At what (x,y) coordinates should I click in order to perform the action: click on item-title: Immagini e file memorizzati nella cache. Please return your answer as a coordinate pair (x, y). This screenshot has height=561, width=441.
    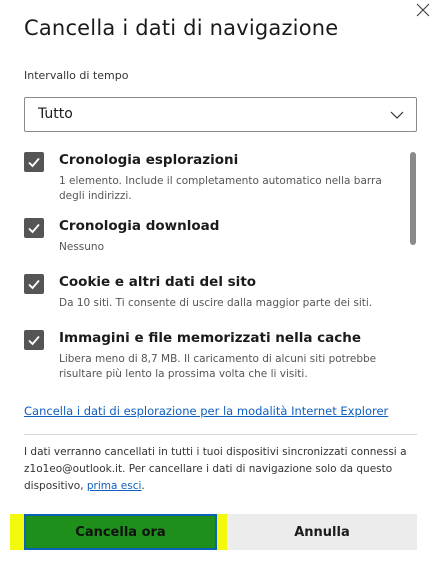
    Looking at the image, I should click on (210, 338).